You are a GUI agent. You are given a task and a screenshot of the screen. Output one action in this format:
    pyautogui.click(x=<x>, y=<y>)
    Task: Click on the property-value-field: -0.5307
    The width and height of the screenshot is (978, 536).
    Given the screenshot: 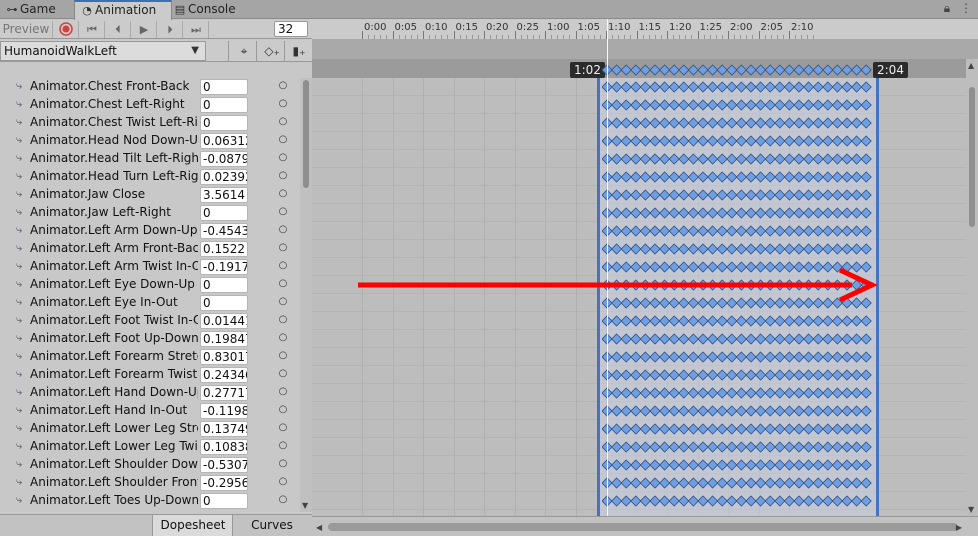 What is the action you would take?
    pyautogui.click(x=224, y=465)
    